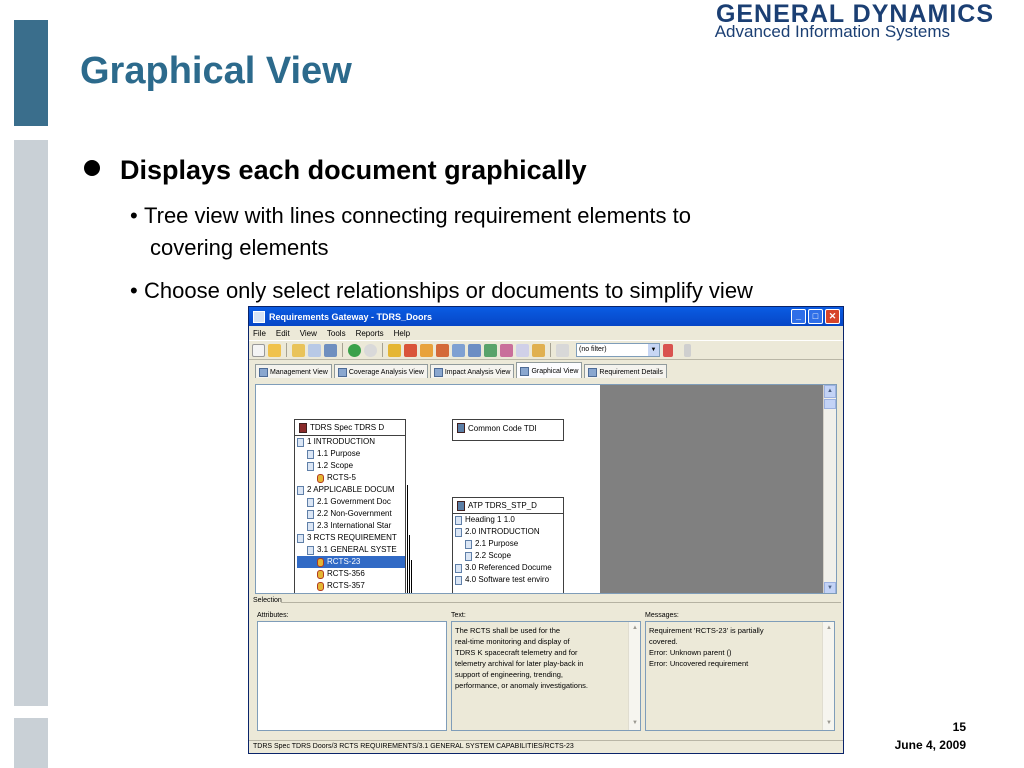 Image resolution: width=1024 pixels, height=768 pixels. I want to click on doc-node-common-code: Common Code TDI, so click(508, 430).